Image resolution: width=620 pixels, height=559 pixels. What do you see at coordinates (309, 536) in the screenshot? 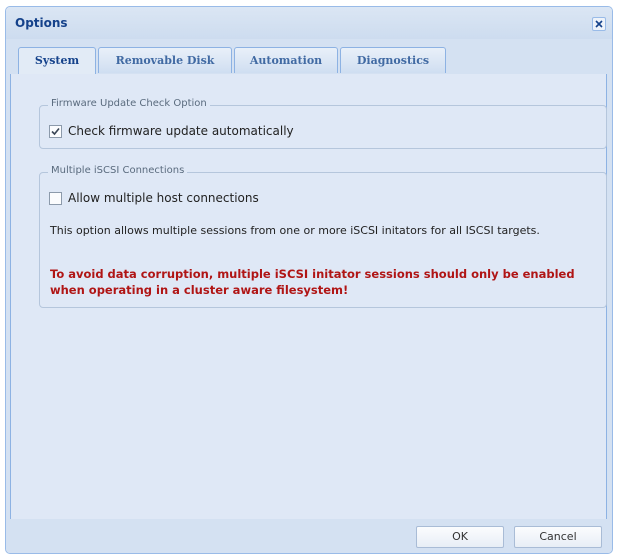
I see `dialog-footer: OK Cancel` at bounding box center [309, 536].